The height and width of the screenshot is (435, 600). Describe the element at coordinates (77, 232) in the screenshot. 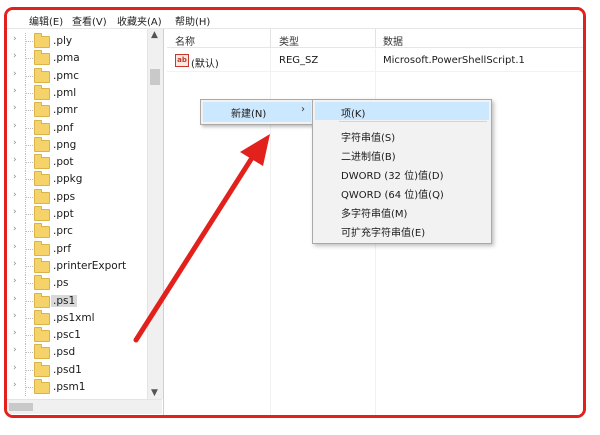

I see `tree-item: › .prc` at that location.